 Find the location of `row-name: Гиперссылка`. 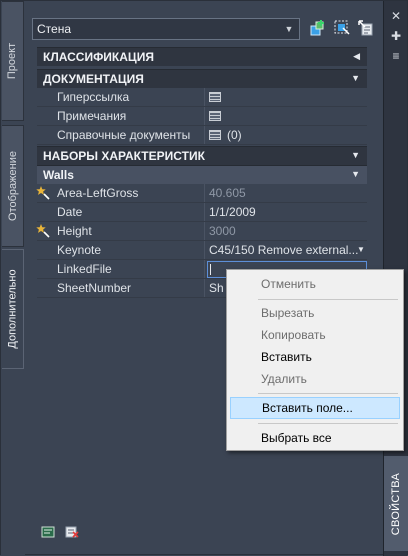

row-name: Гиперссылка is located at coordinates (129, 97).